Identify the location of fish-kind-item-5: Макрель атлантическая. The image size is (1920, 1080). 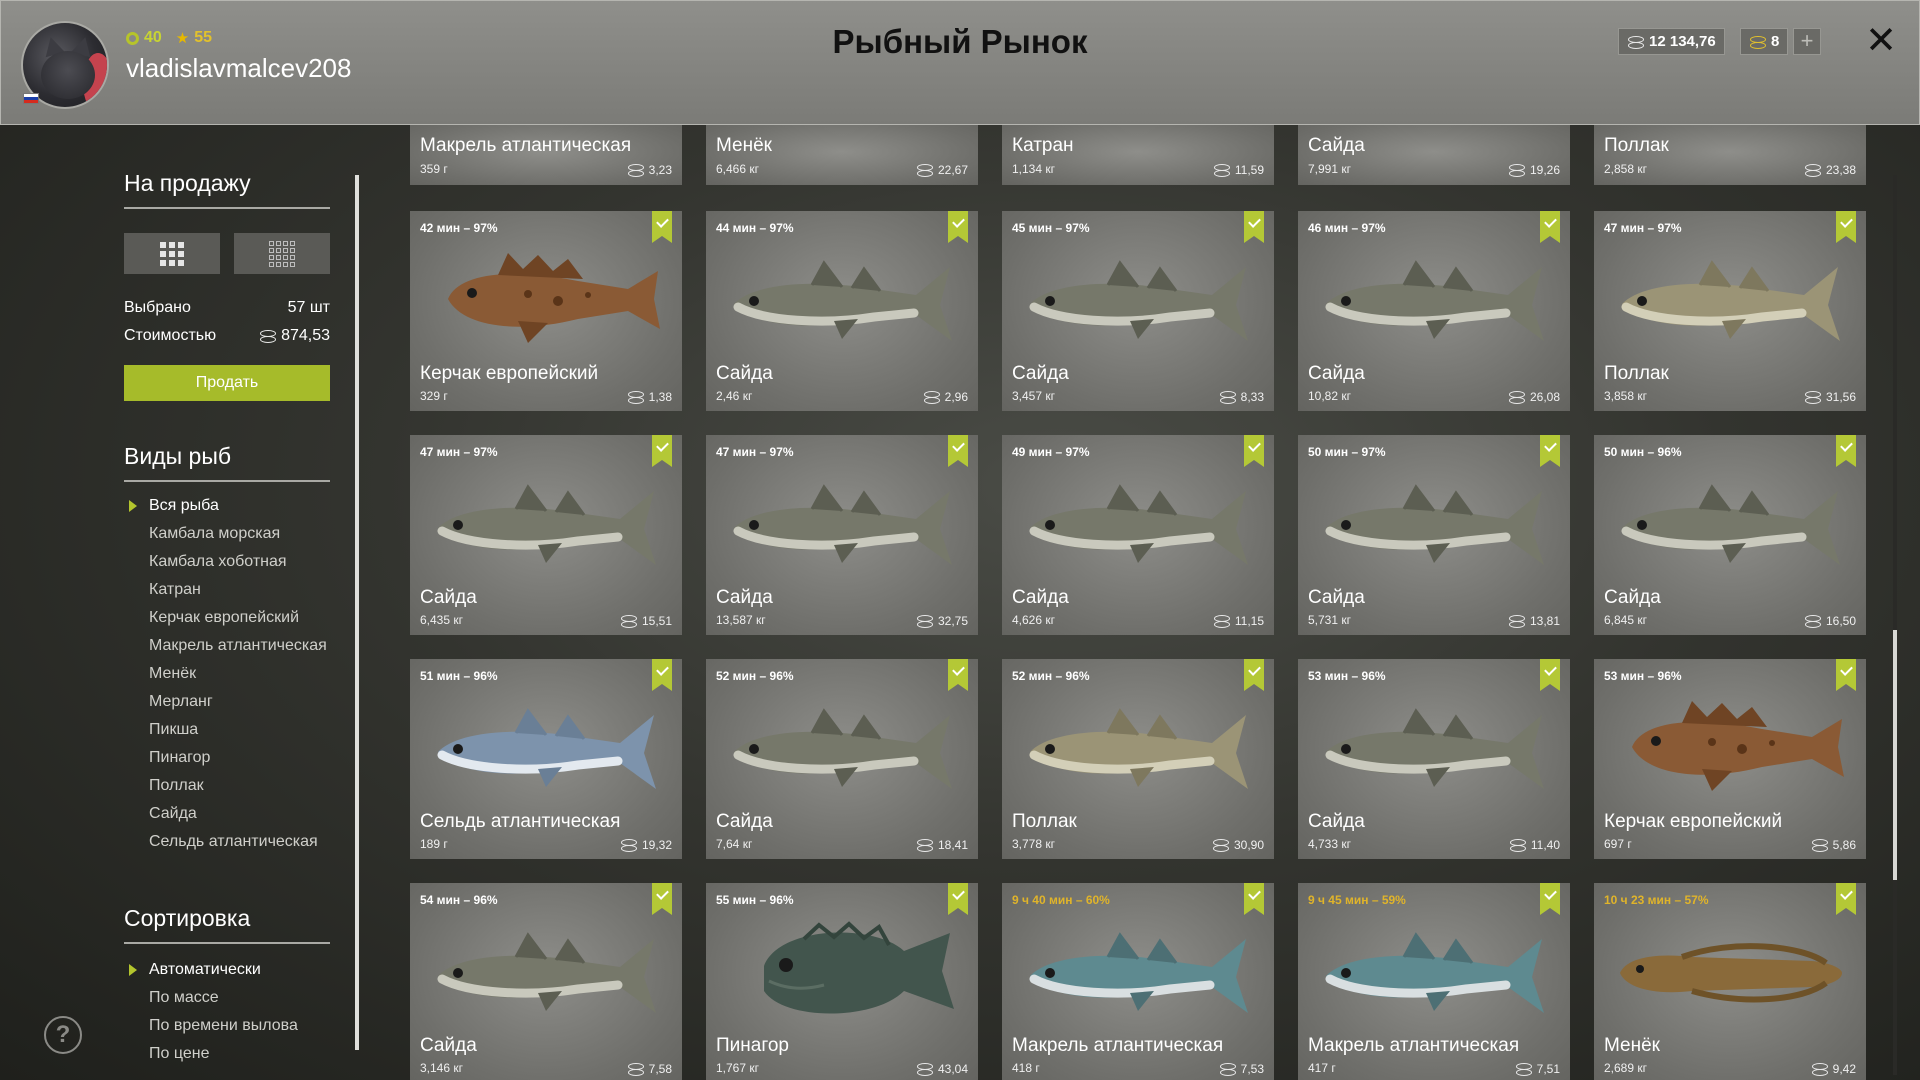
(227, 646).